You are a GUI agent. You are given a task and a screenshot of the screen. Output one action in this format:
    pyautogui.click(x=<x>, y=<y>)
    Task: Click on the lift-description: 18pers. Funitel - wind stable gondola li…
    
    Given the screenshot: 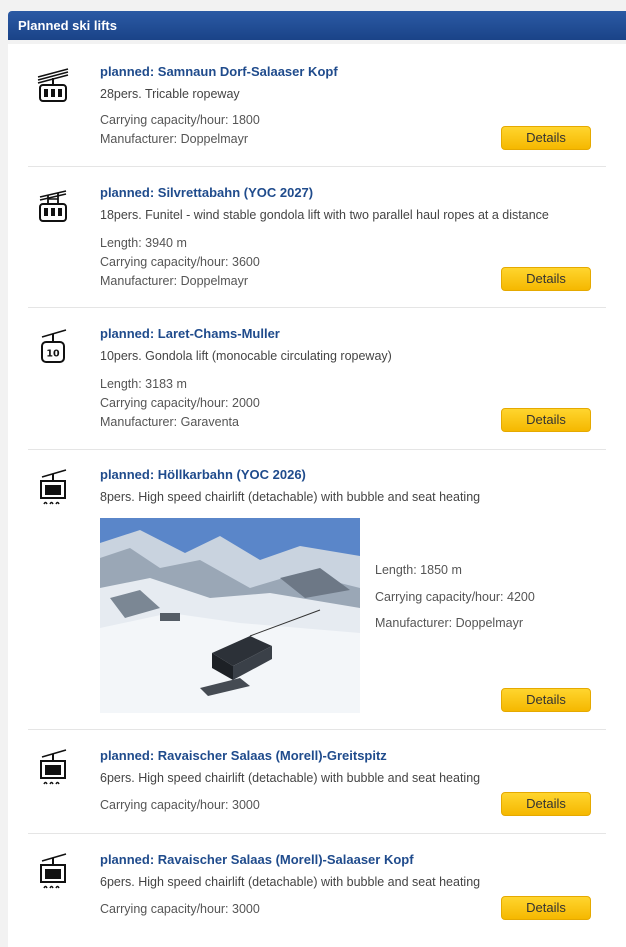 What is the action you would take?
    pyautogui.click(x=324, y=215)
    